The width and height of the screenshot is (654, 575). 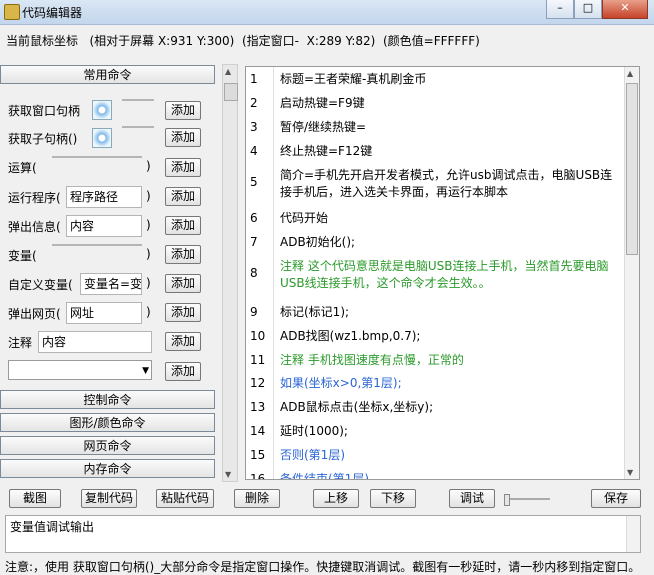 I want to click on child-handle-input, so click(x=138, y=127).